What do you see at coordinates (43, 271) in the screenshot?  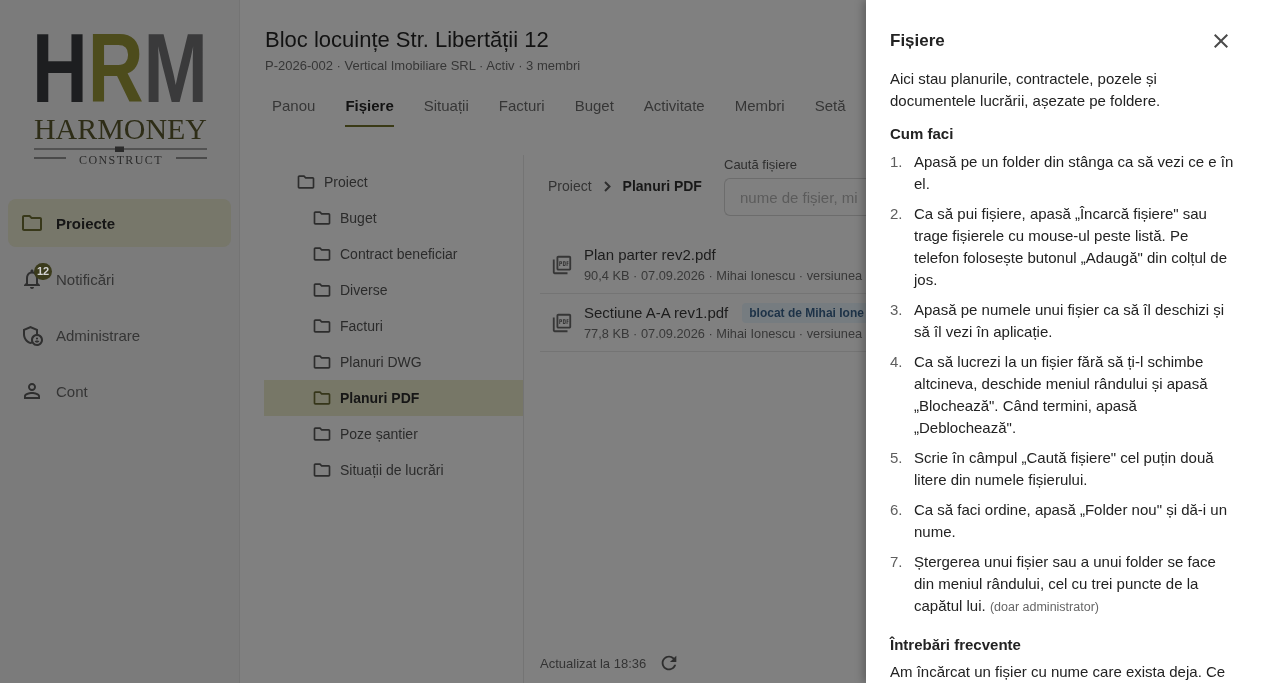 I see `count-badge: 12` at bounding box center [43, 271].